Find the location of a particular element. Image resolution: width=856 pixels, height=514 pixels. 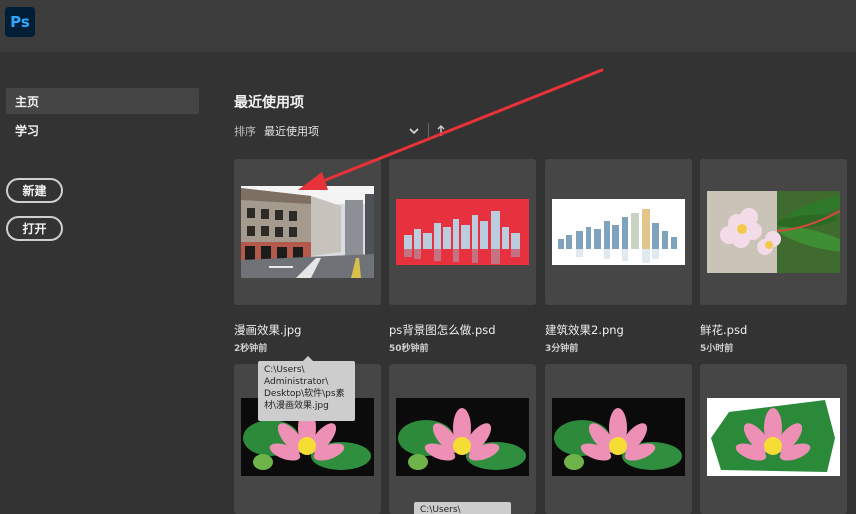

tooltip-line: 材\漫画效果.jpg is located at coordinates (296, 406).